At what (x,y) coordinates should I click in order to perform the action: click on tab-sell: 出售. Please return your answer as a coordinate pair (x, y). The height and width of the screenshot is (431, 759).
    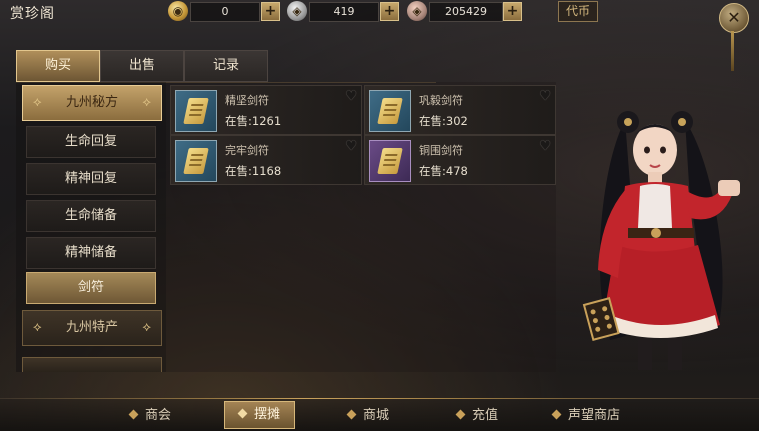
    Looking at the image, I should click on (142, 66).